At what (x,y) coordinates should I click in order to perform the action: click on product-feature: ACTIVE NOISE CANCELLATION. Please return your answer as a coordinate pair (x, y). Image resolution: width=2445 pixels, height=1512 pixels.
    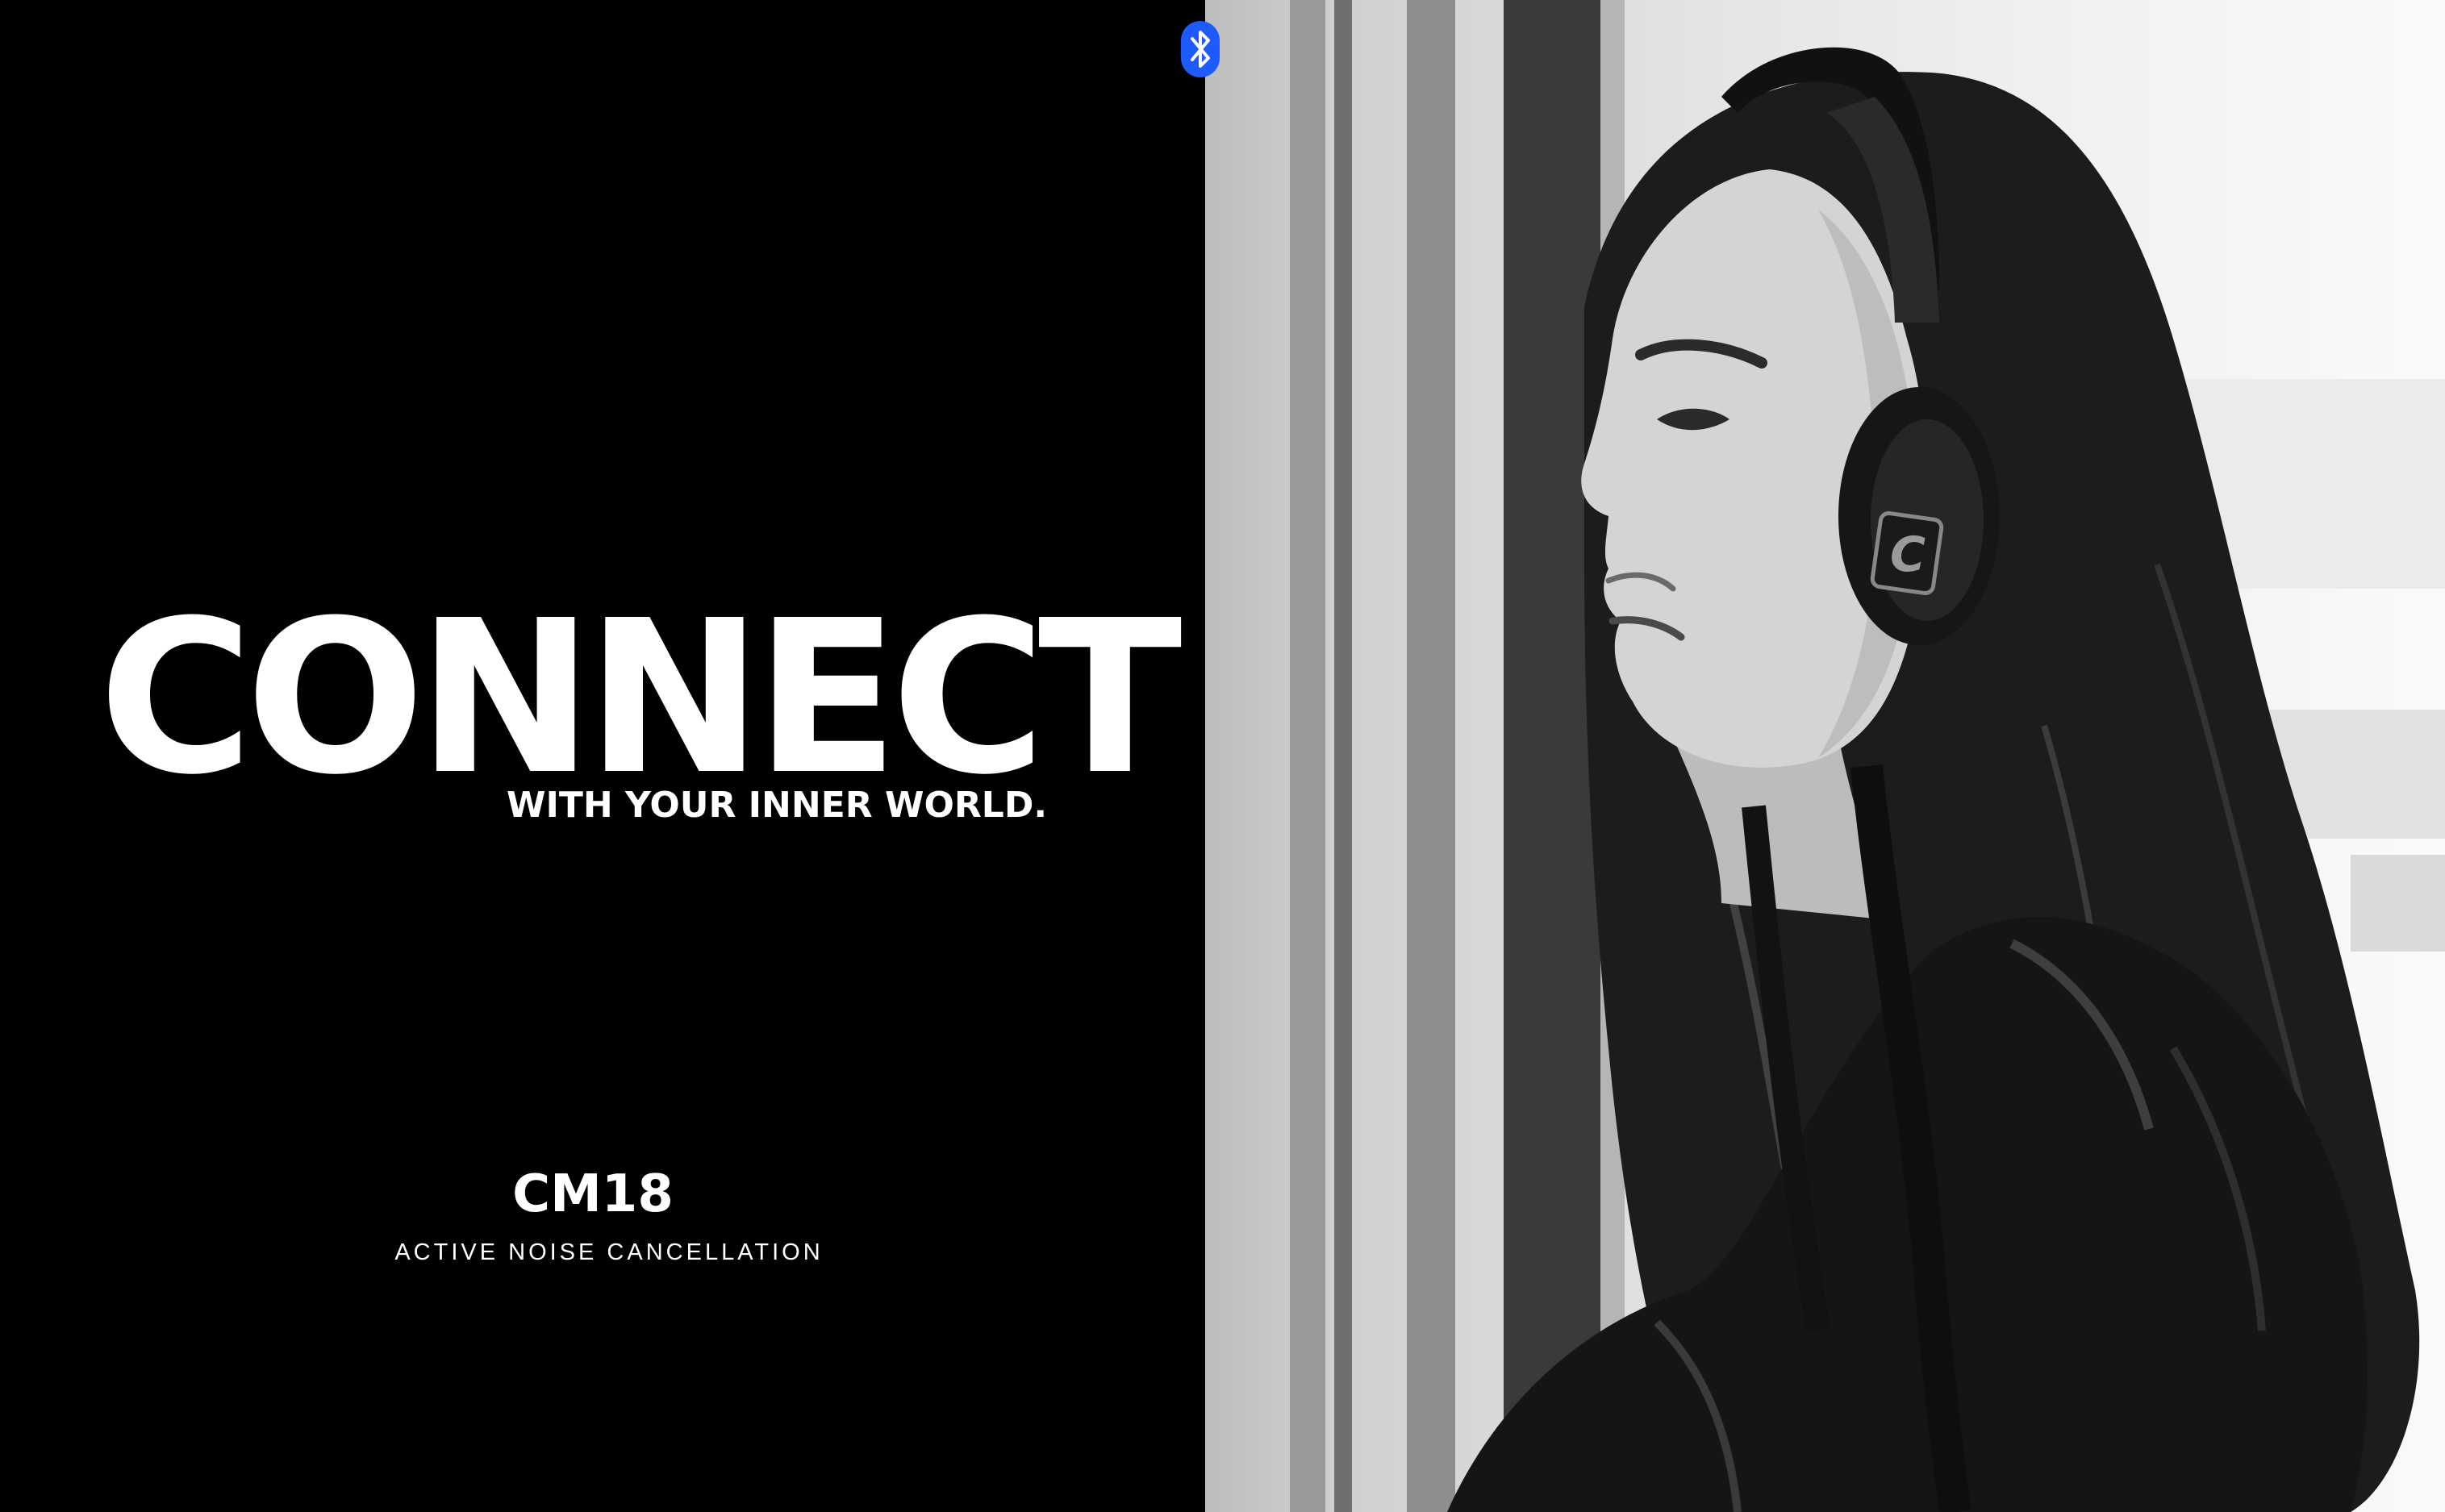
    Looking at the image, I should click on (609, 1252).